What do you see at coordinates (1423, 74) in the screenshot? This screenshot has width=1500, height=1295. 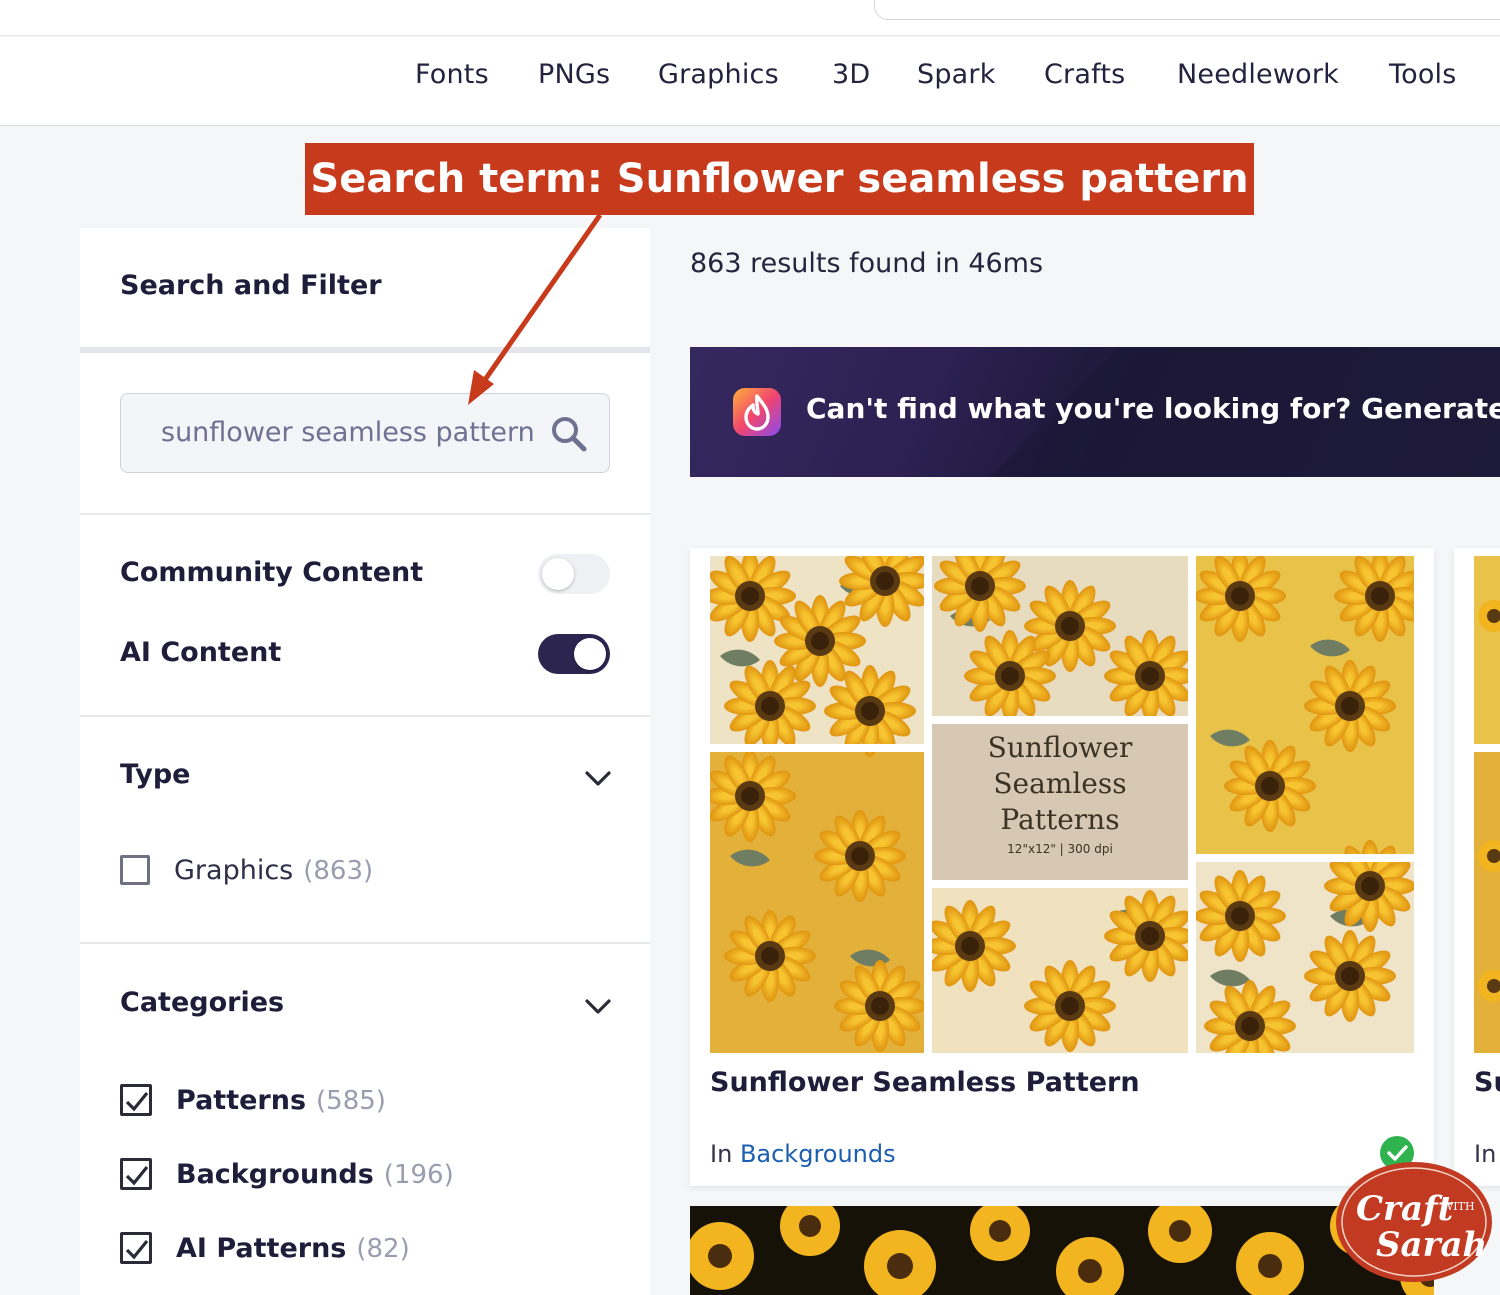 I see `nav-item-tools: Tools` at bounding box center [1423, 74].